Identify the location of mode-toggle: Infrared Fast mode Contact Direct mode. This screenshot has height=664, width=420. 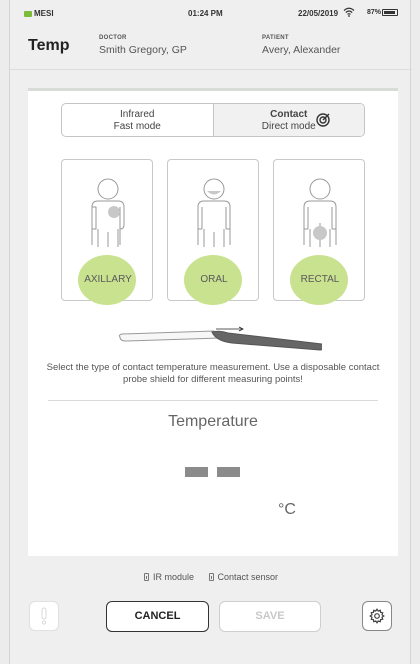
(213, 120).